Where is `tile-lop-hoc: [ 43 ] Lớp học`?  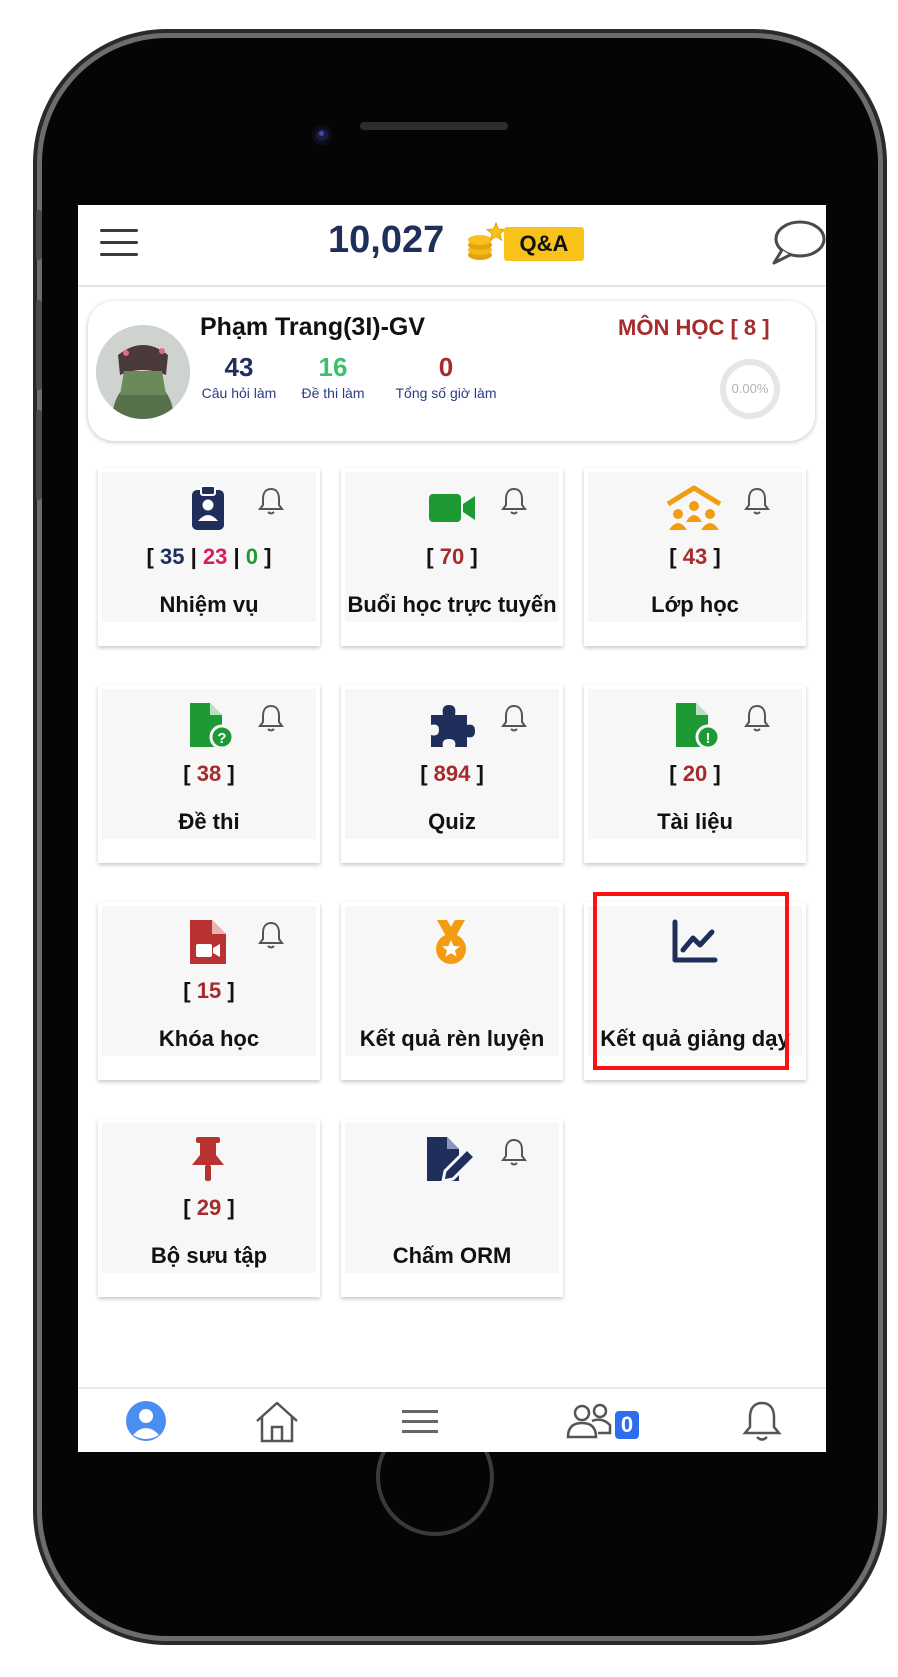
tile-lop-hoc: [ 43 ] Lớp học is located at coordinates (695, 557).